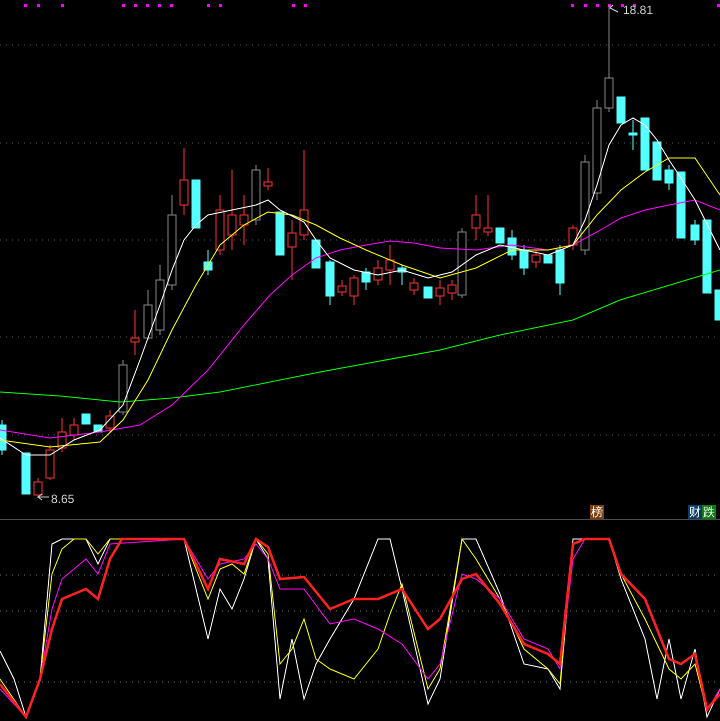  I want to click on tag-badge: 财, so click(695, 512).